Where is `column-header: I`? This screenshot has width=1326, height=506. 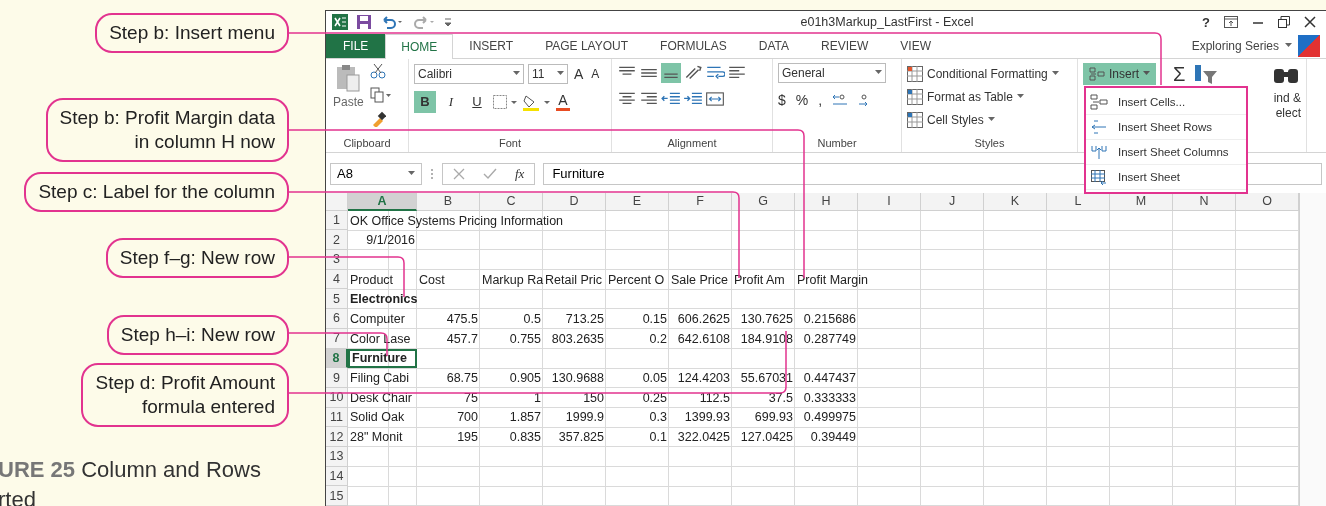 column-header: I is located at coordinates (889, 201).